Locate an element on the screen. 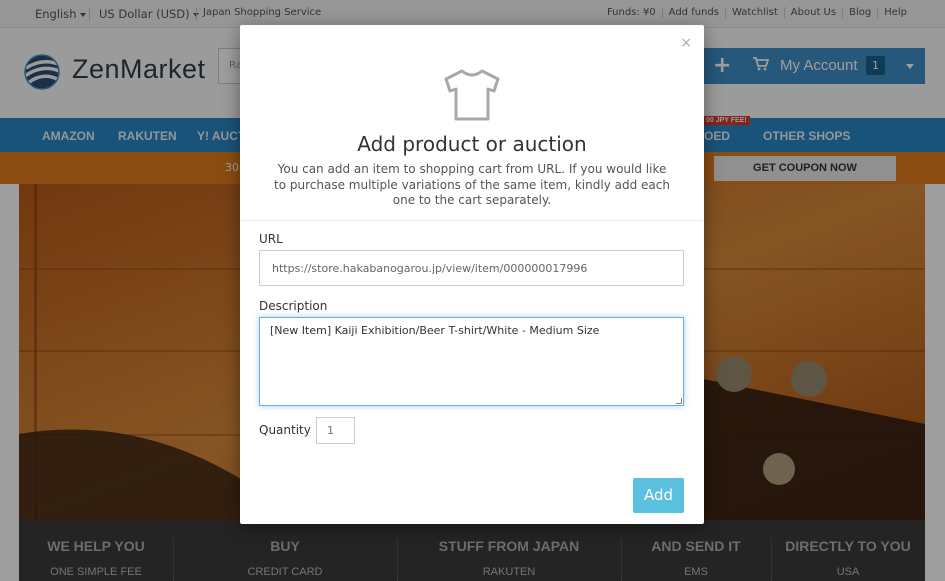 The image size is (945, 581). quantity-label: Quantity is located at coordinates (285, 430).